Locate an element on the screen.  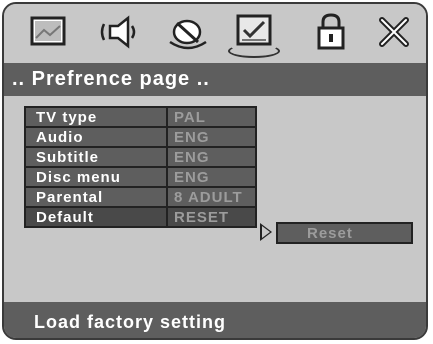
menu-item-subtitle: Subtitle ENG is located at coordinates (140, 157).